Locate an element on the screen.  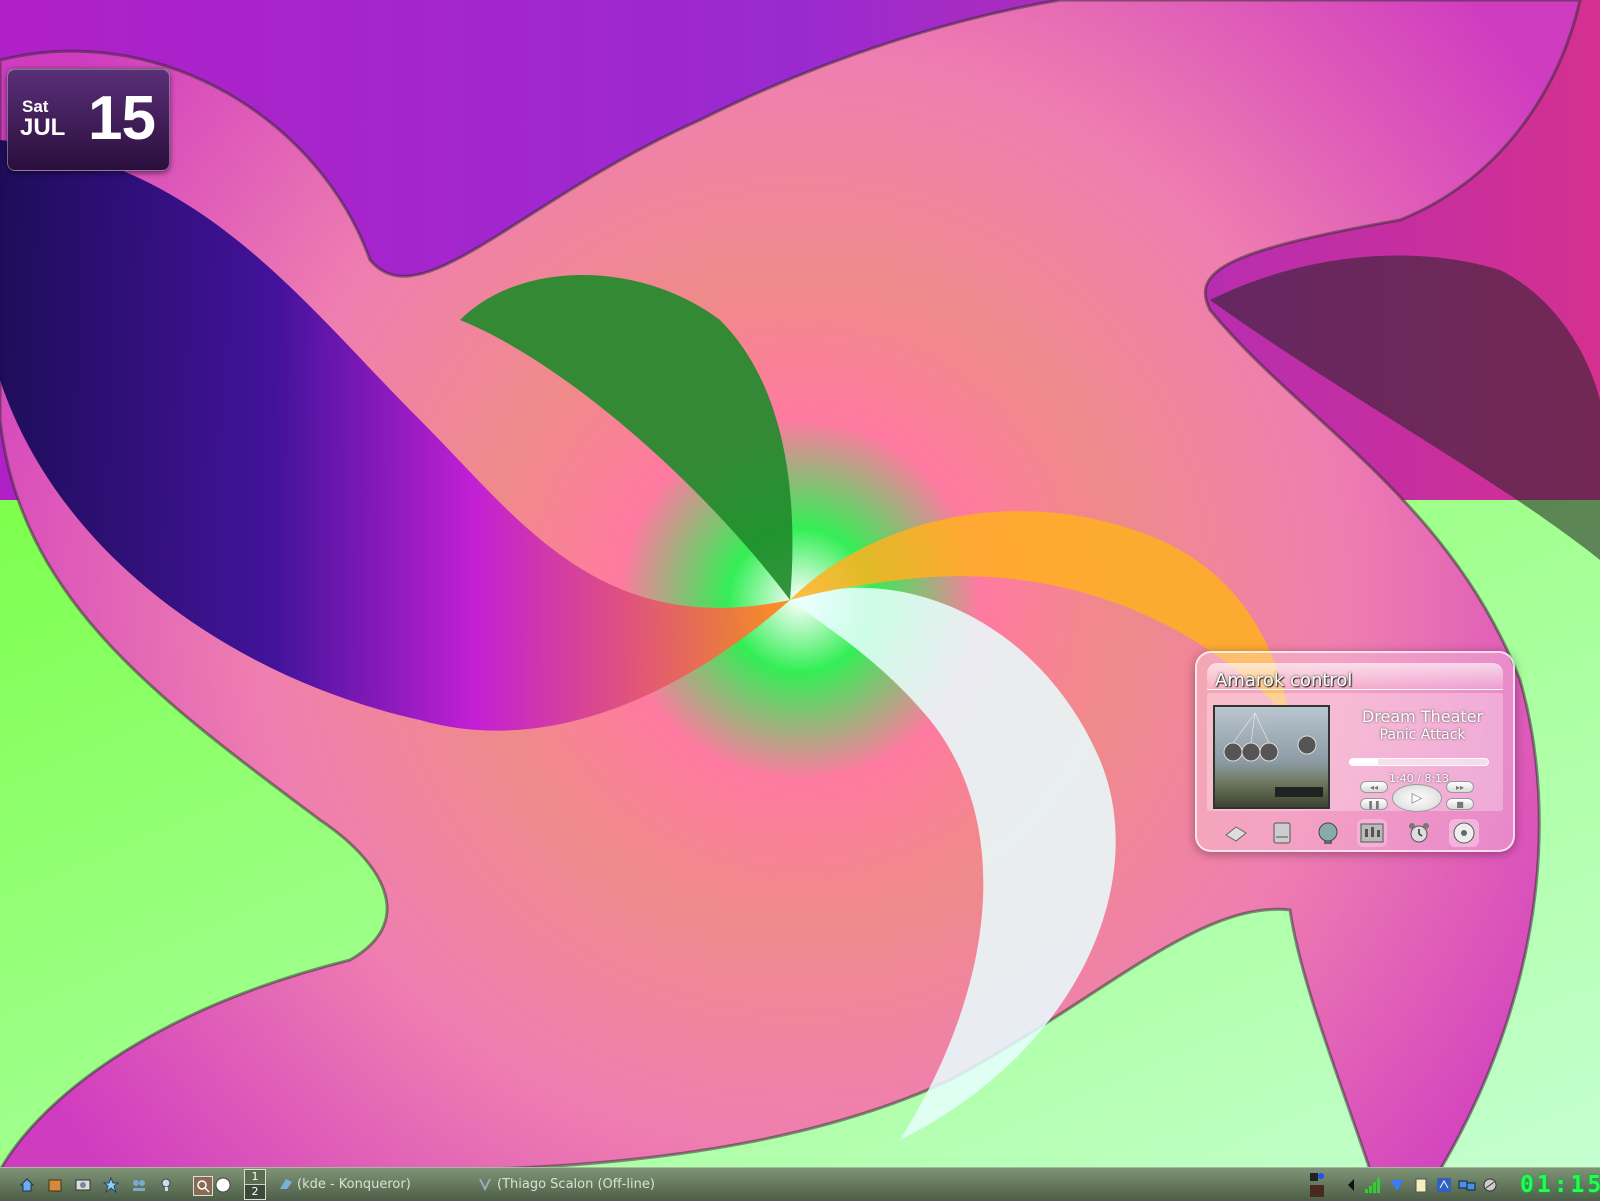
konqueror-launcher-icon is located at coordinates (55, 1185).